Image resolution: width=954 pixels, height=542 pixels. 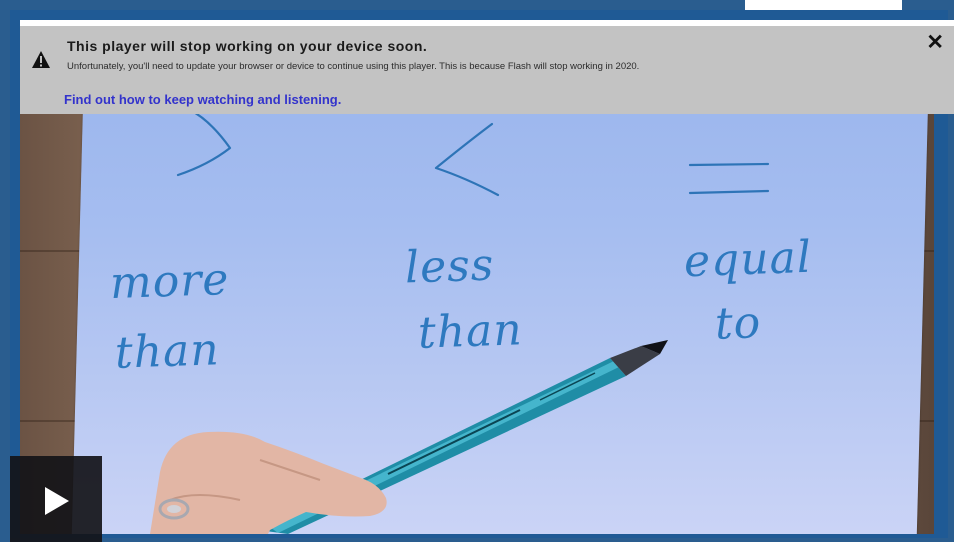 I want to click on hand, so click(x=268, y=482).